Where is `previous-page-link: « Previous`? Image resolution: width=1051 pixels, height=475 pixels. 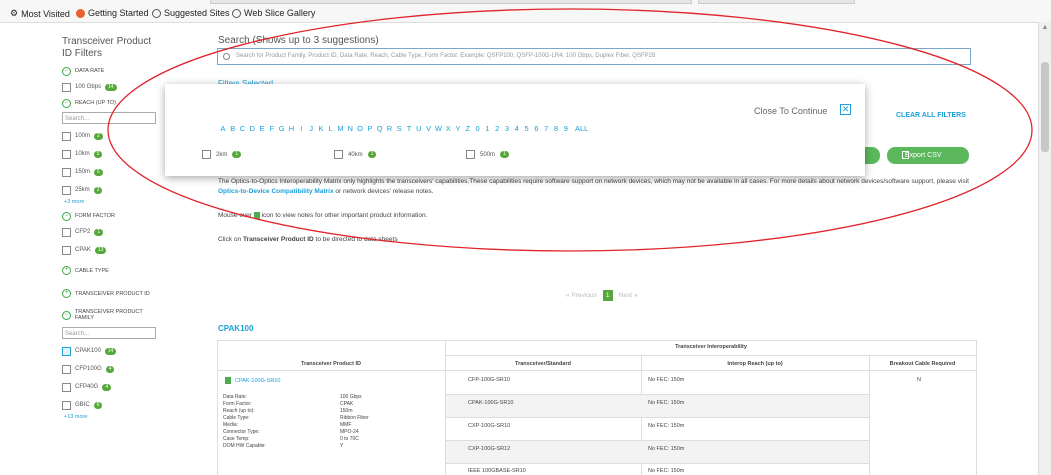 previous-page-link: « Previous is located at coordinates (581, 295).